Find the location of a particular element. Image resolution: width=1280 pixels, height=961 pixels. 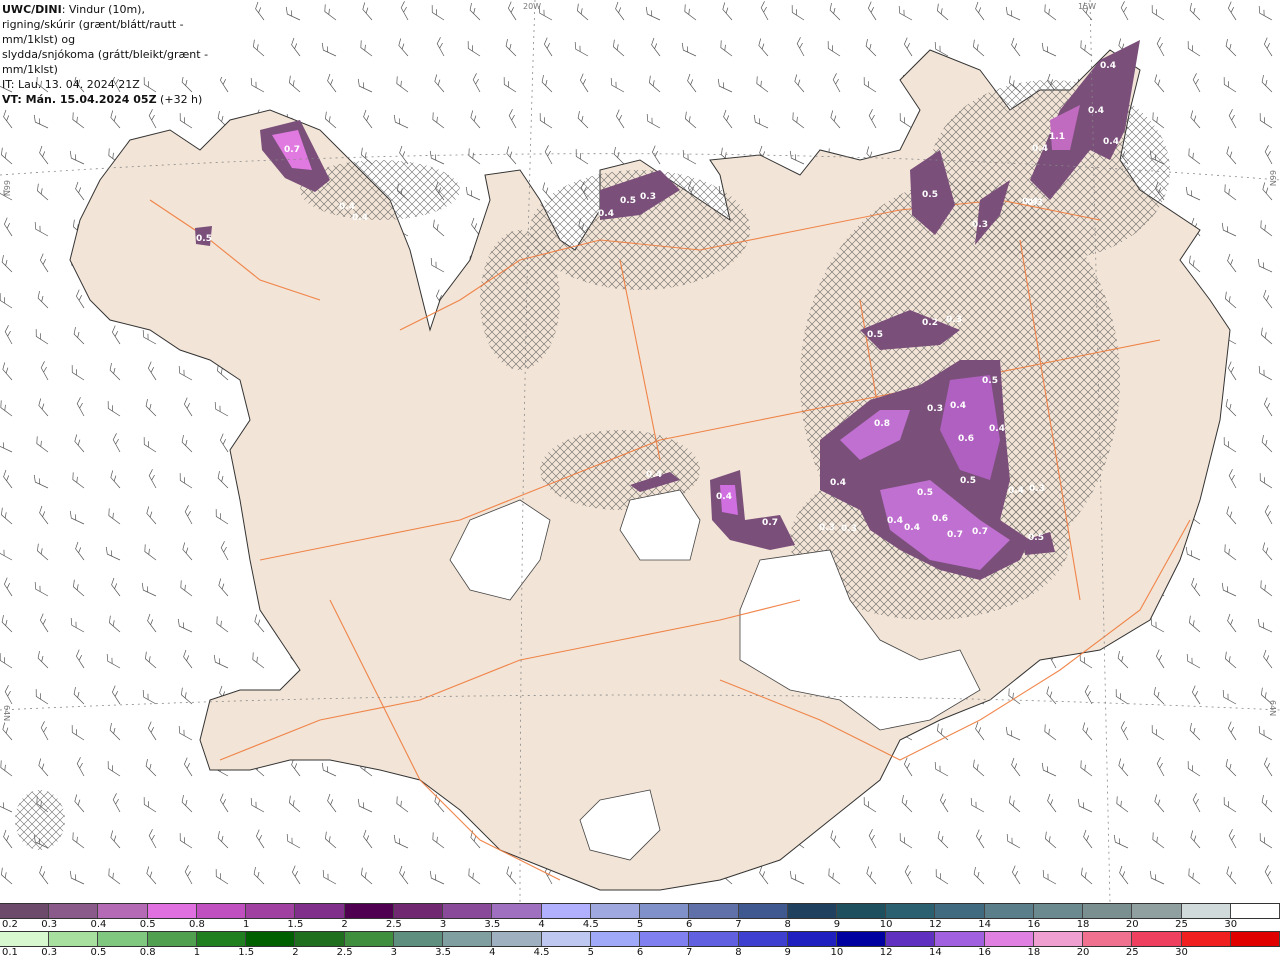

scale-tick-label: 0.4 is located at coordinates (98, 924).